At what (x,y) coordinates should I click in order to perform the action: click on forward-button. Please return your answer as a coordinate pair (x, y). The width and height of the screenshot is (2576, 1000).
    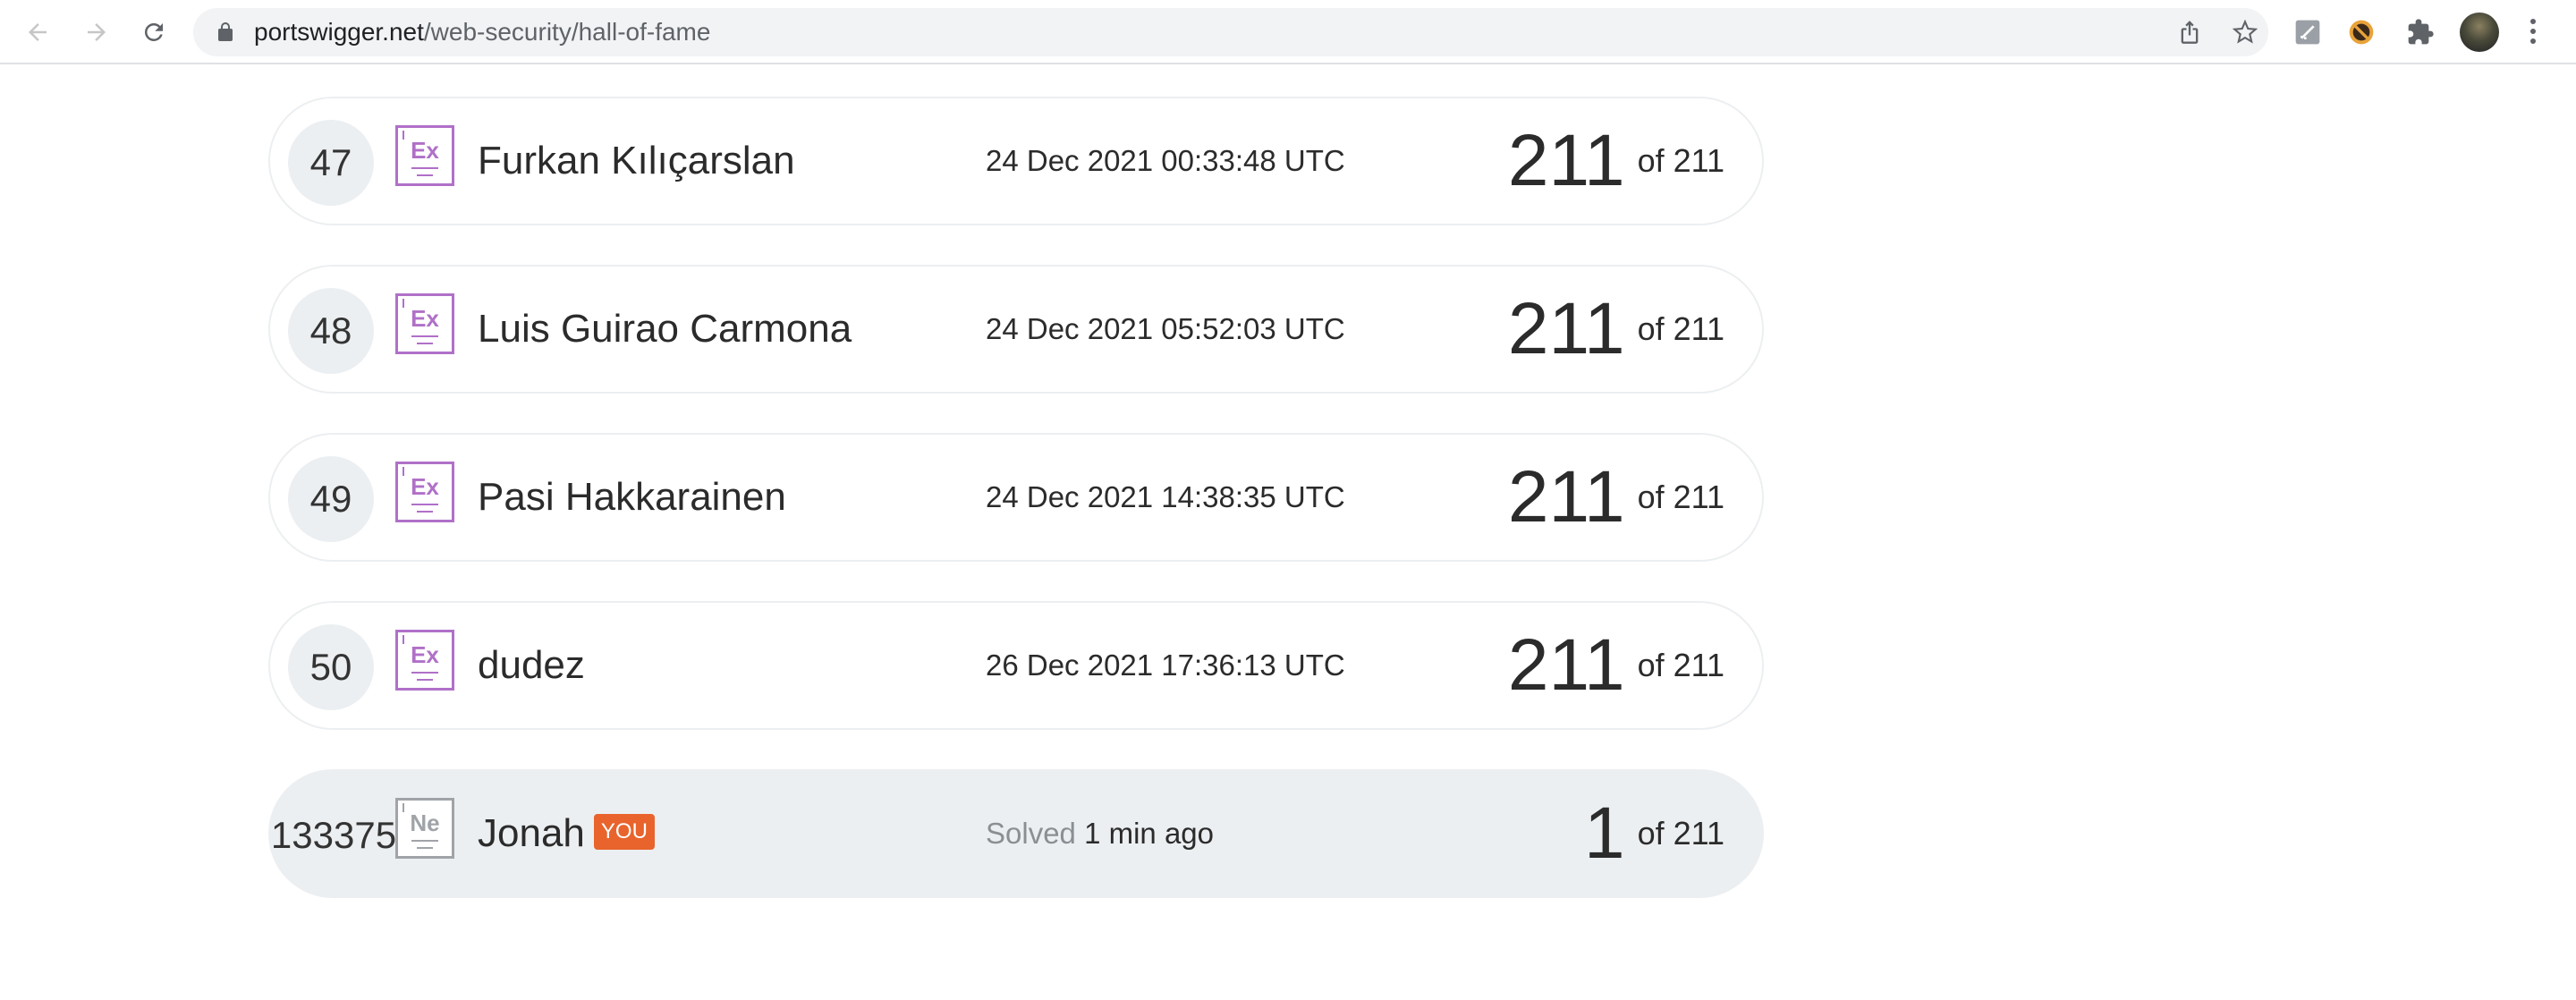
    Looking at the image, I should click on (96, 32).